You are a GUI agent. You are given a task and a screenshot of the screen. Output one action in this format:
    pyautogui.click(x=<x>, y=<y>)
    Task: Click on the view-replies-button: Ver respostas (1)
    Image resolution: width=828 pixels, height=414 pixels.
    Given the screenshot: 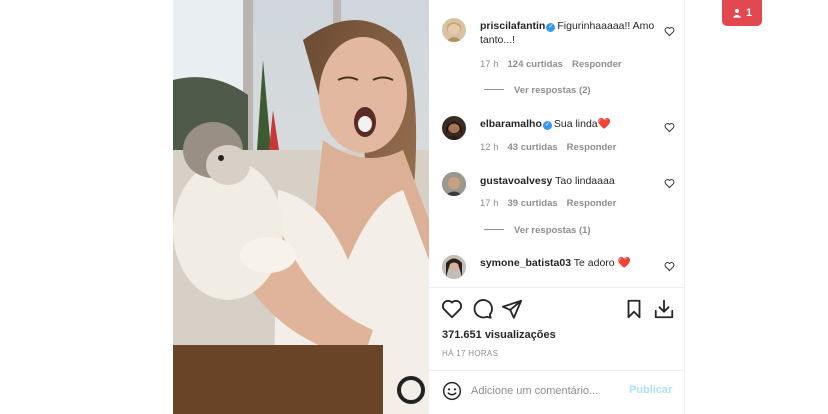 What is the action you would take?
    pyautogui.click(x=537, y=230)
    